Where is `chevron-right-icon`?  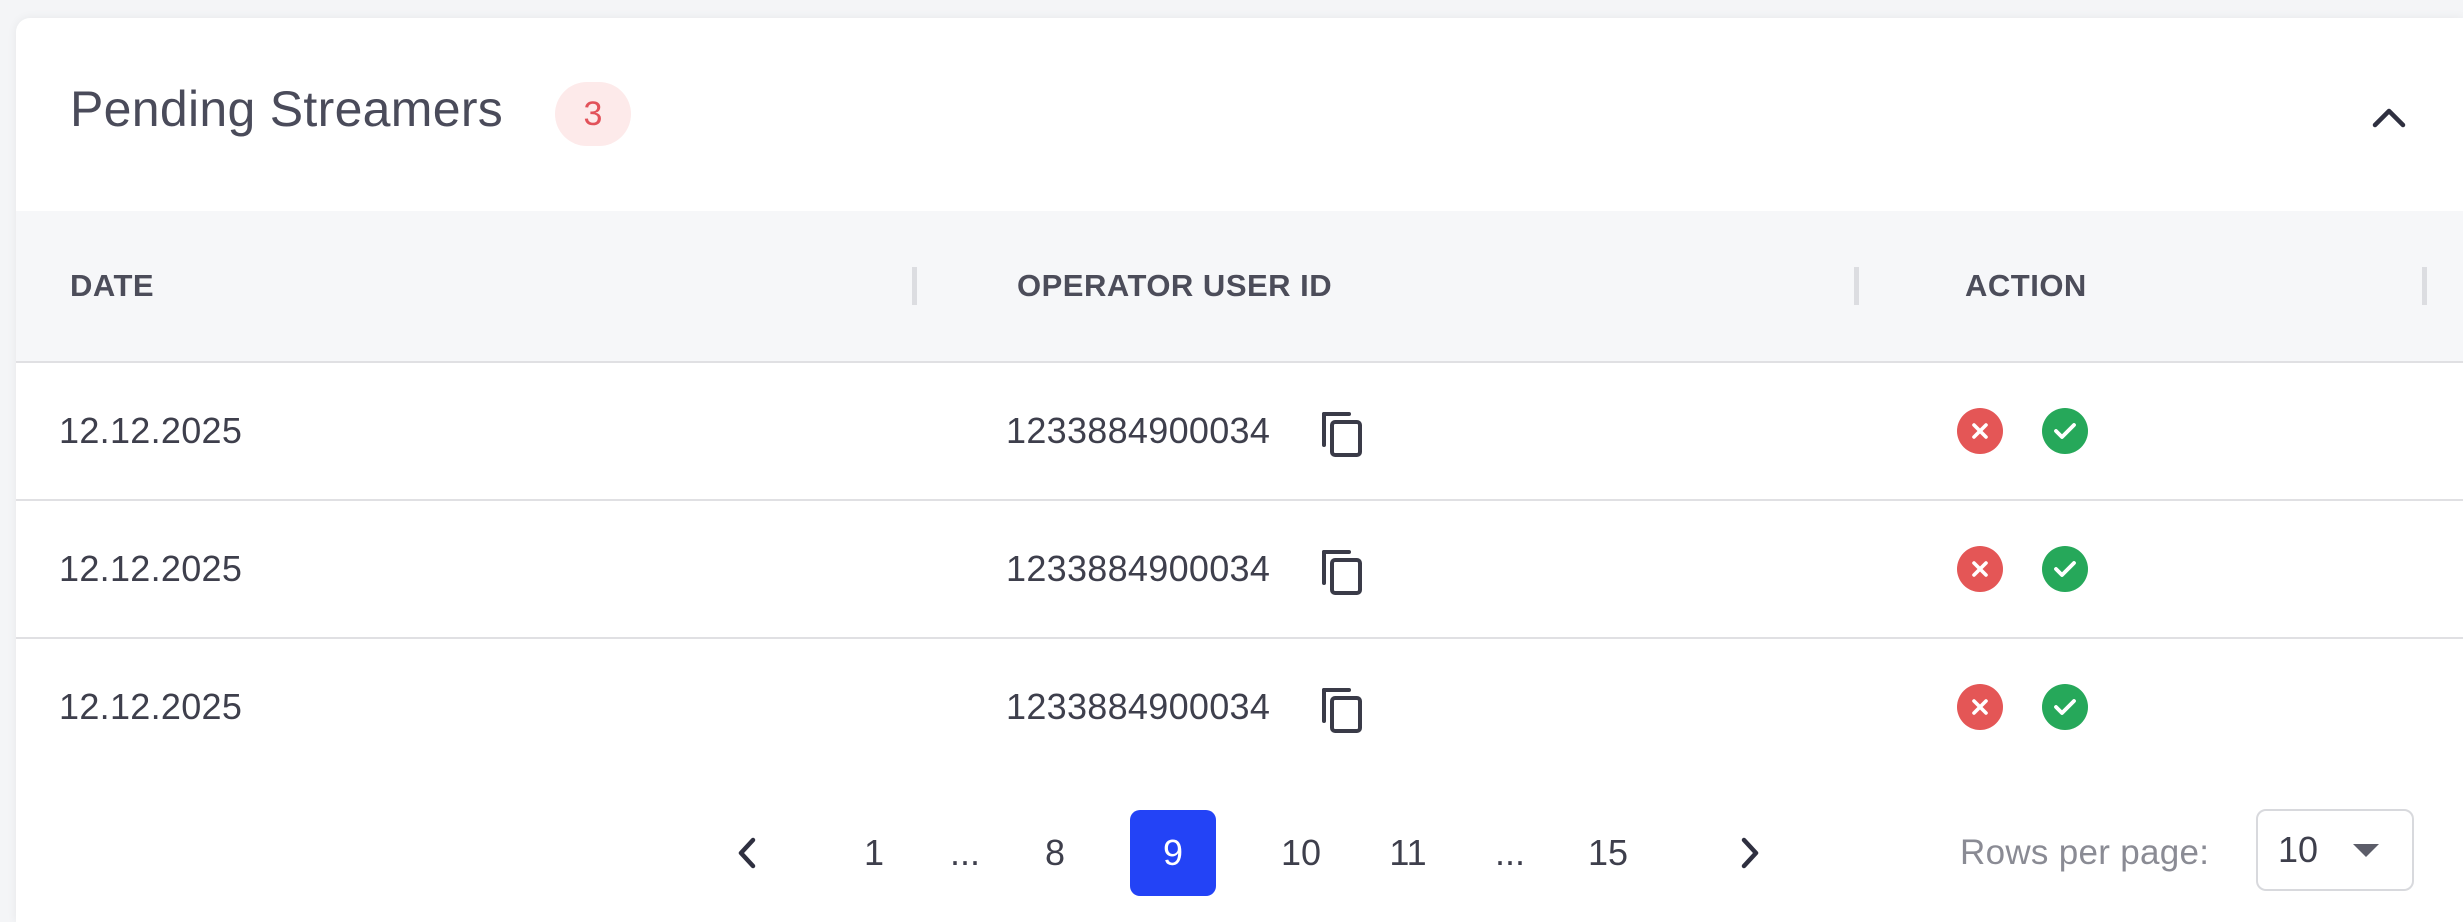
chevron-right-icon is located at coordinates (1750, 853).